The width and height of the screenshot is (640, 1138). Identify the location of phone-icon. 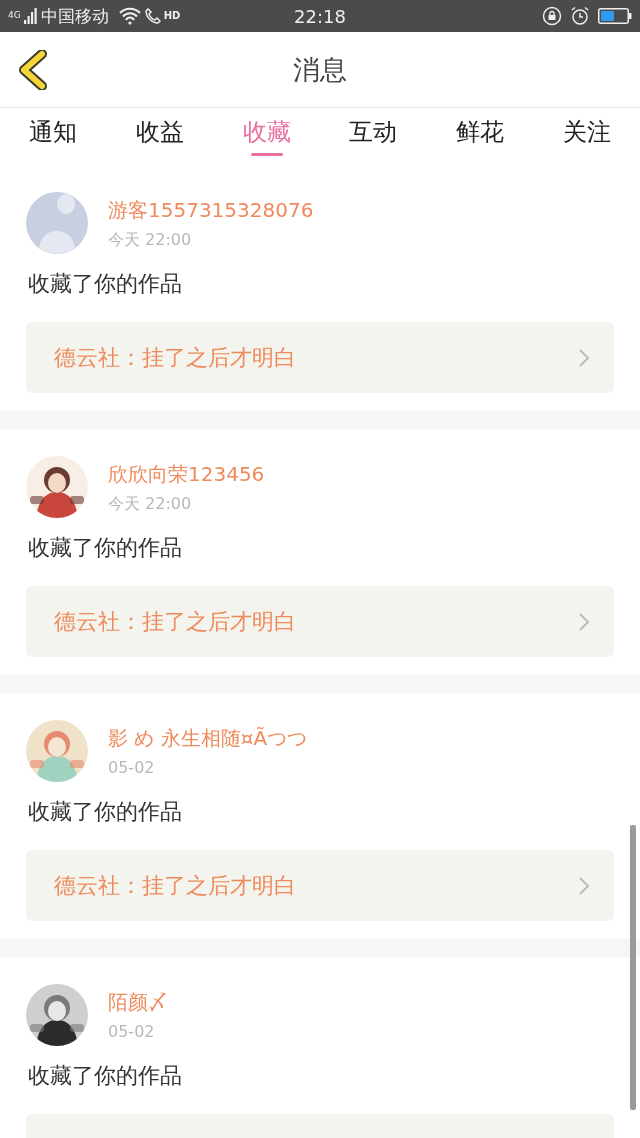
(152, 16).